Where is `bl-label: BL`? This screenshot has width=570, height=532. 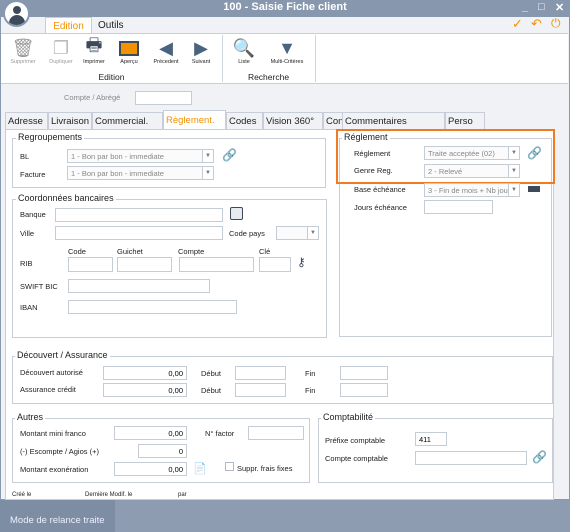
bl-label: BL is located at coordinates (25, 156).